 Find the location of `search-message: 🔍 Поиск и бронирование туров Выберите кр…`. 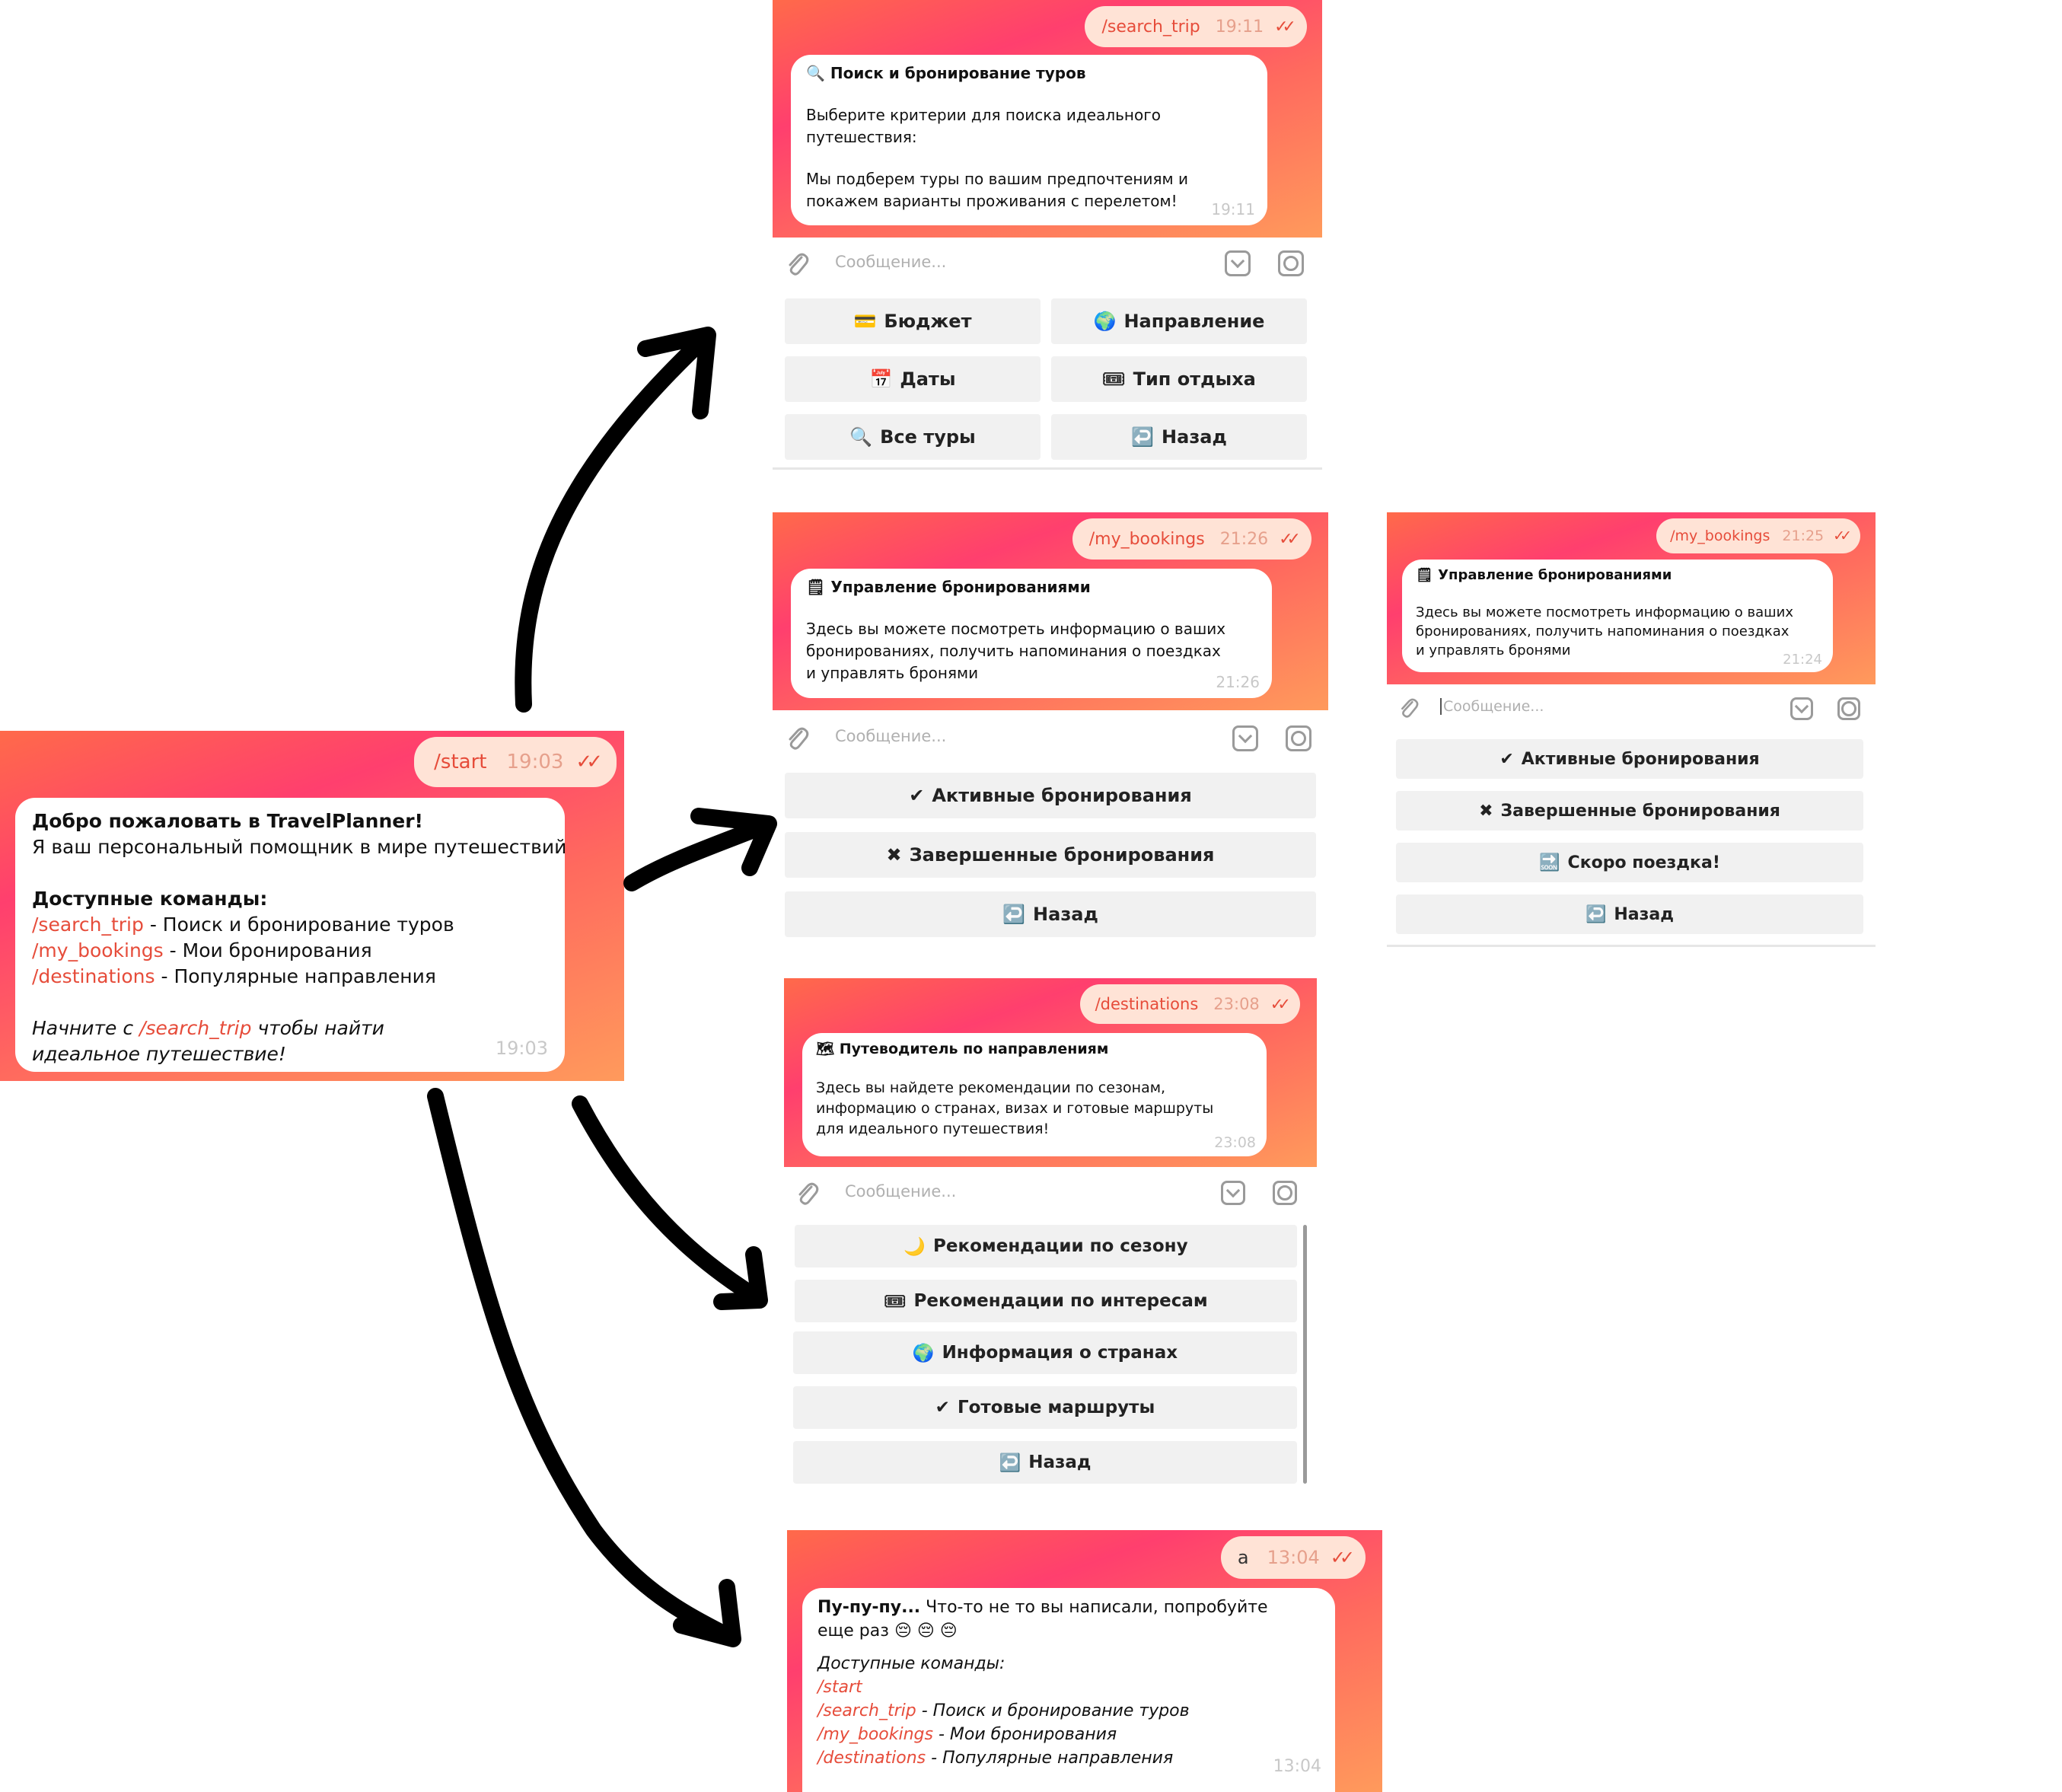

search-message: 🔍 Поиск и бронирование туров Выберите кр… is located at coordinates (1029, 140).